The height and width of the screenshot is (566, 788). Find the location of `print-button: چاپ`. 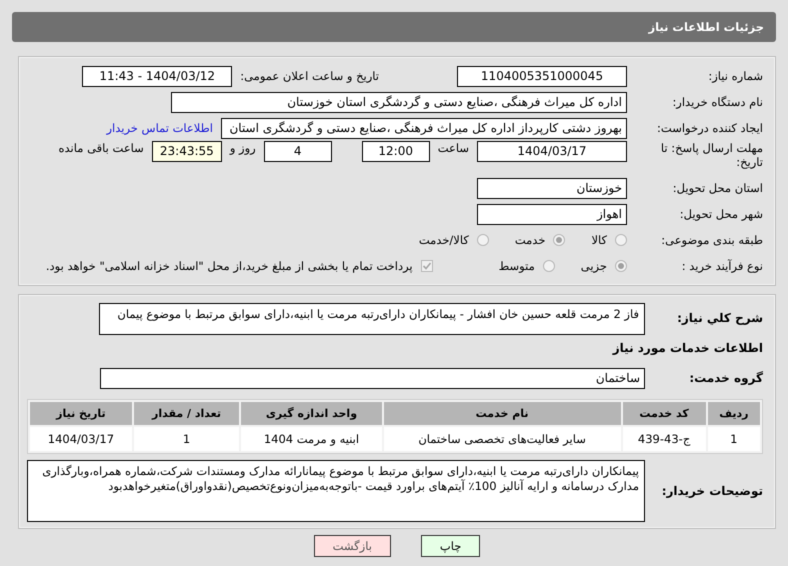

print-button: چاپ is located at coordinates (450, 546).